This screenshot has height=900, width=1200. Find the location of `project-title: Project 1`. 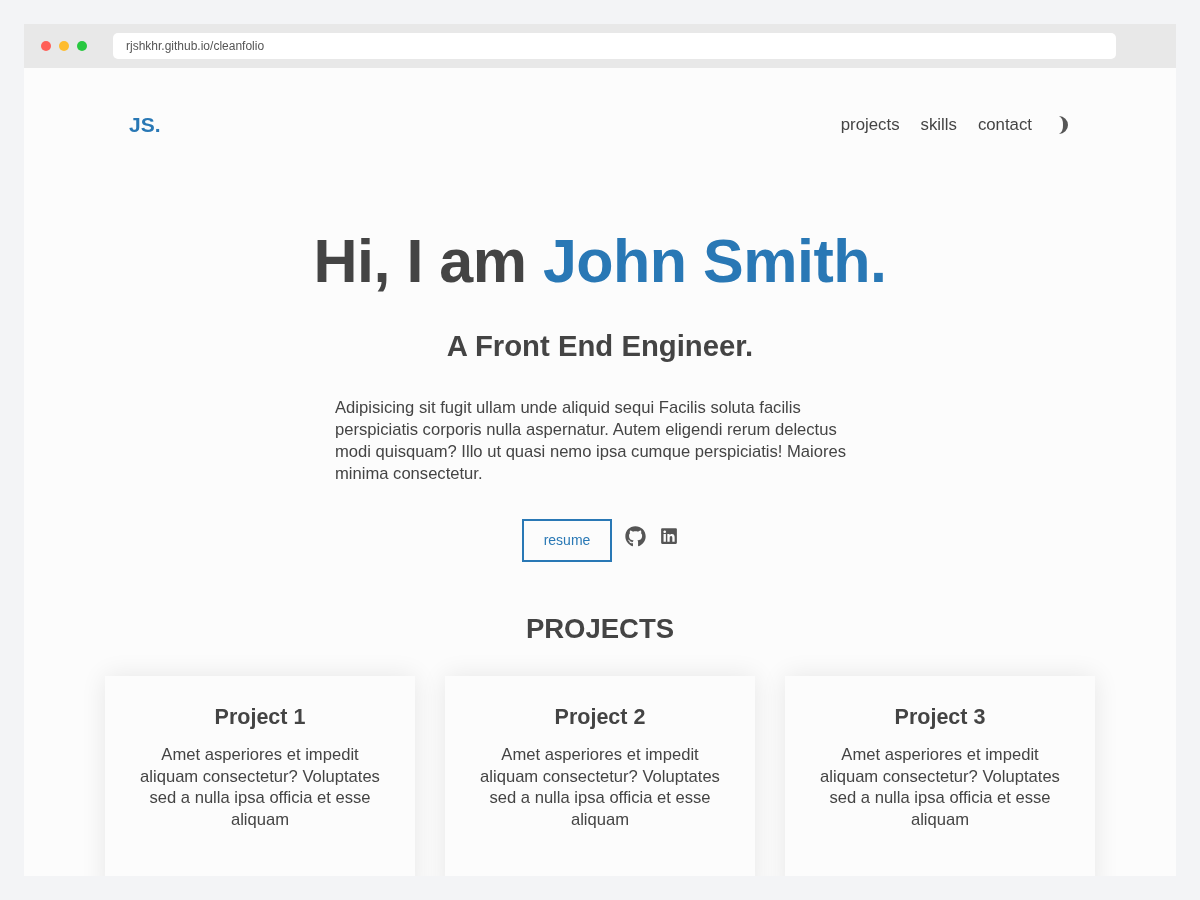

project-title: Project 1 is located at coordinates (260, 717).